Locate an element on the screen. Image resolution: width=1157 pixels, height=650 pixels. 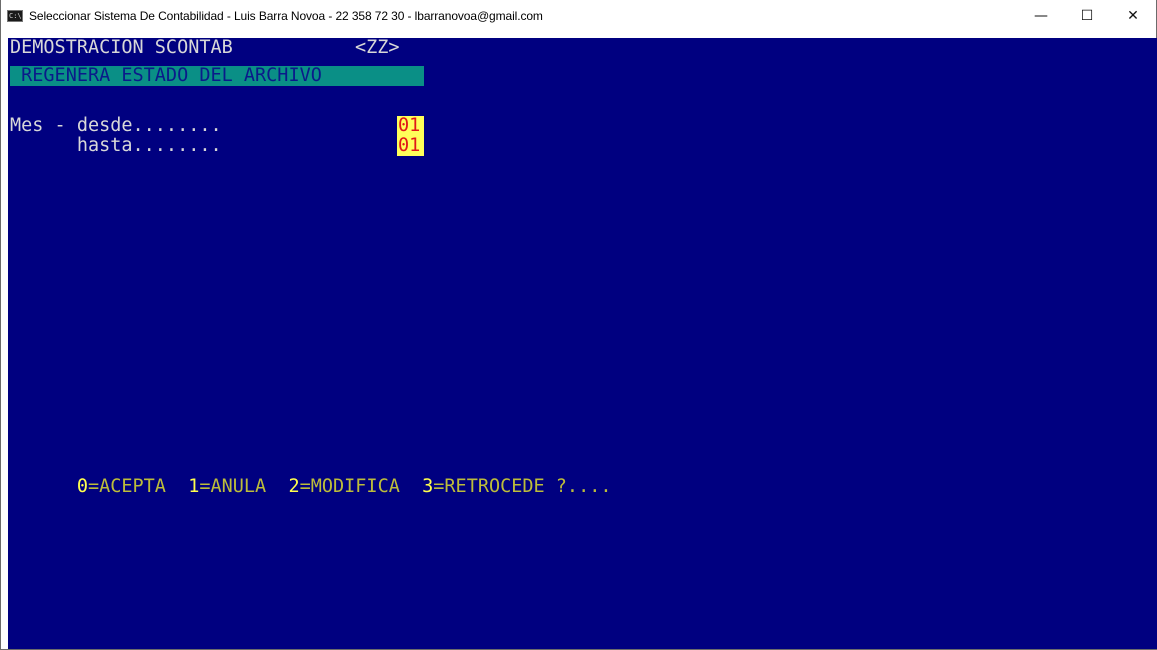
close-button: ✕ is located at coordinates (1133, 16).